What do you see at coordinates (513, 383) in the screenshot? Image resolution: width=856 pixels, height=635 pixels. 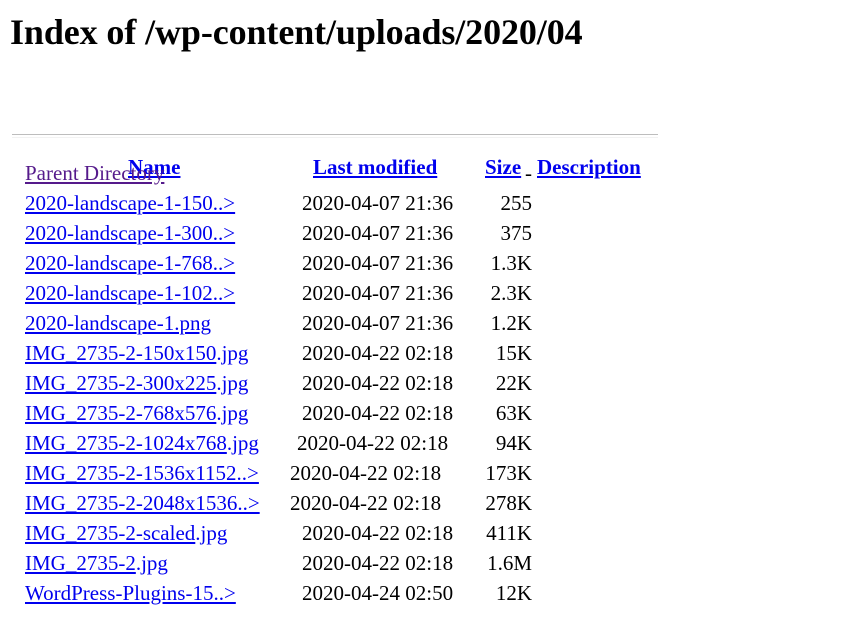 I see `size-cell: 22K` at bounding box center [513, 383].